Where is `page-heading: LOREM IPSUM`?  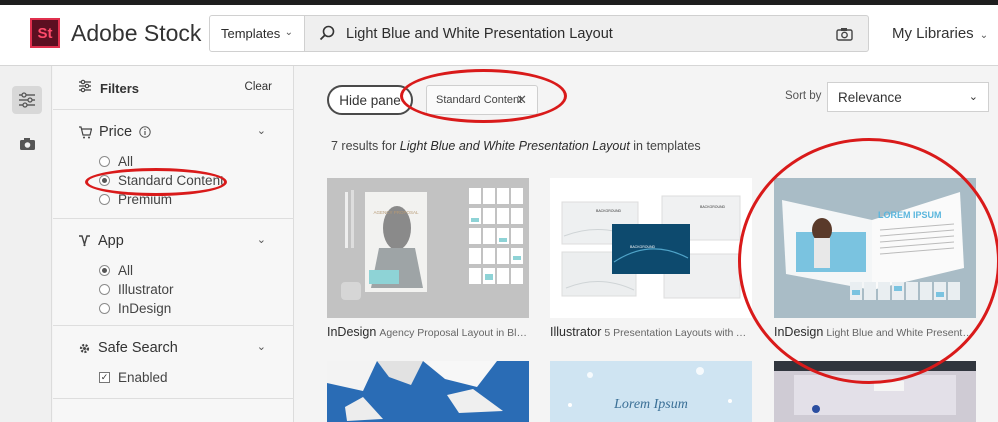 page-heading: LOREM IPSUM is located at coordinates (910, 215).